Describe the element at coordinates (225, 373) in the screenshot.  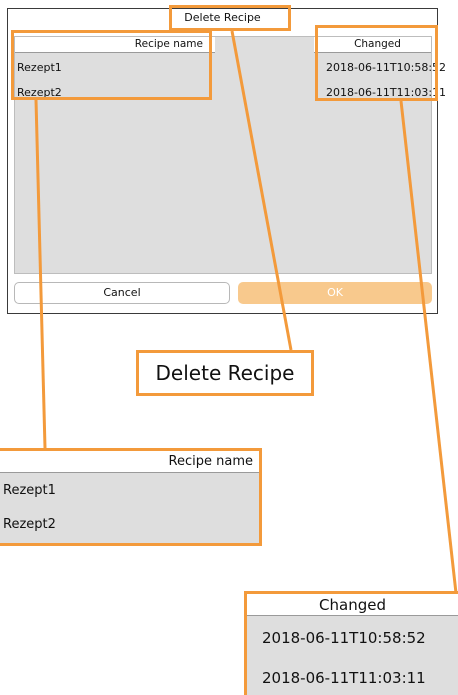
I see `zoom-title-callout: Delete Recipe` at that location.